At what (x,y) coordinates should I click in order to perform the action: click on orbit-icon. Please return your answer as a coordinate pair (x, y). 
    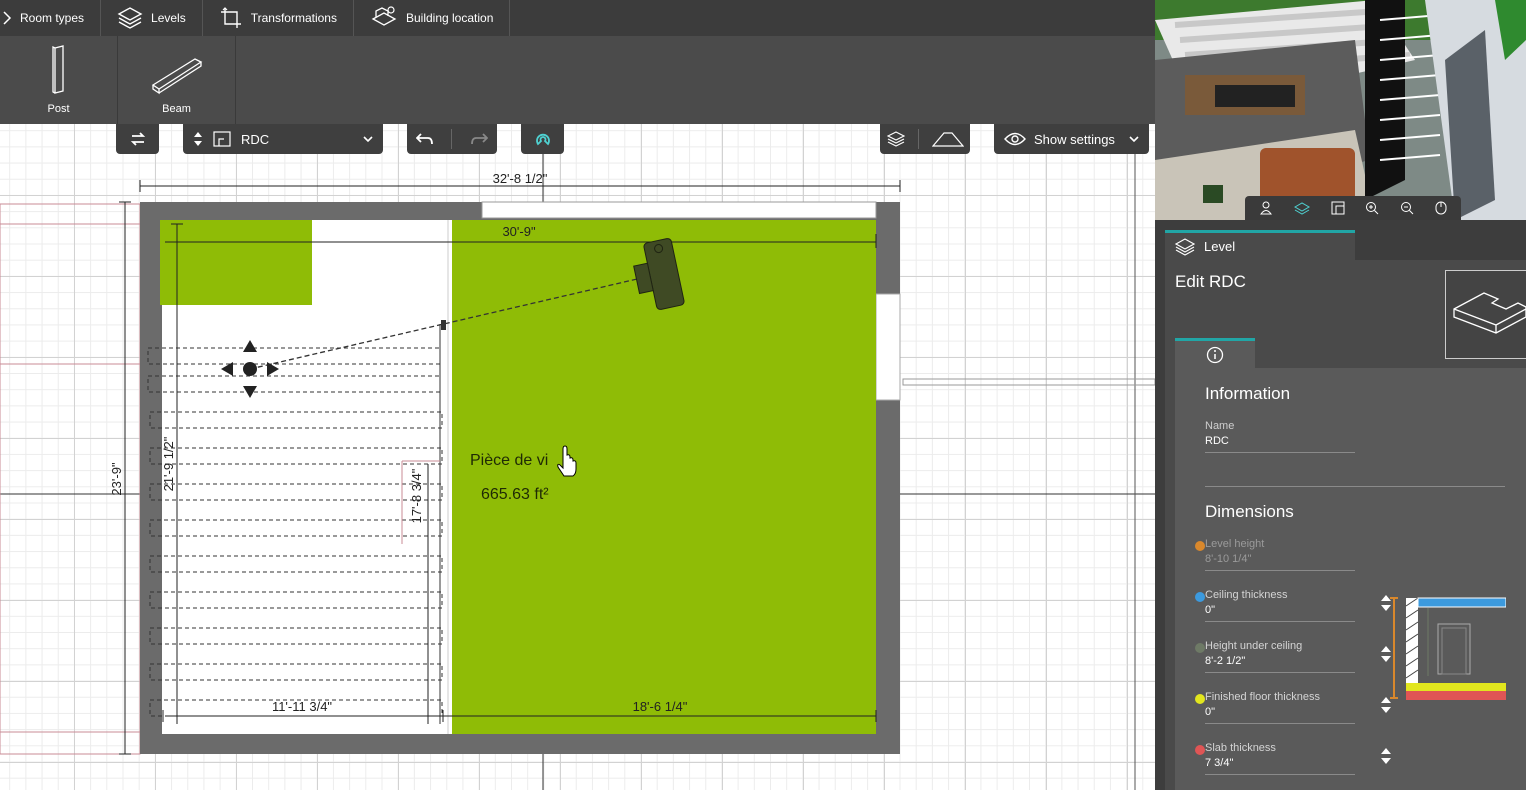
    Looking at the image, I should click on (1301, 208).